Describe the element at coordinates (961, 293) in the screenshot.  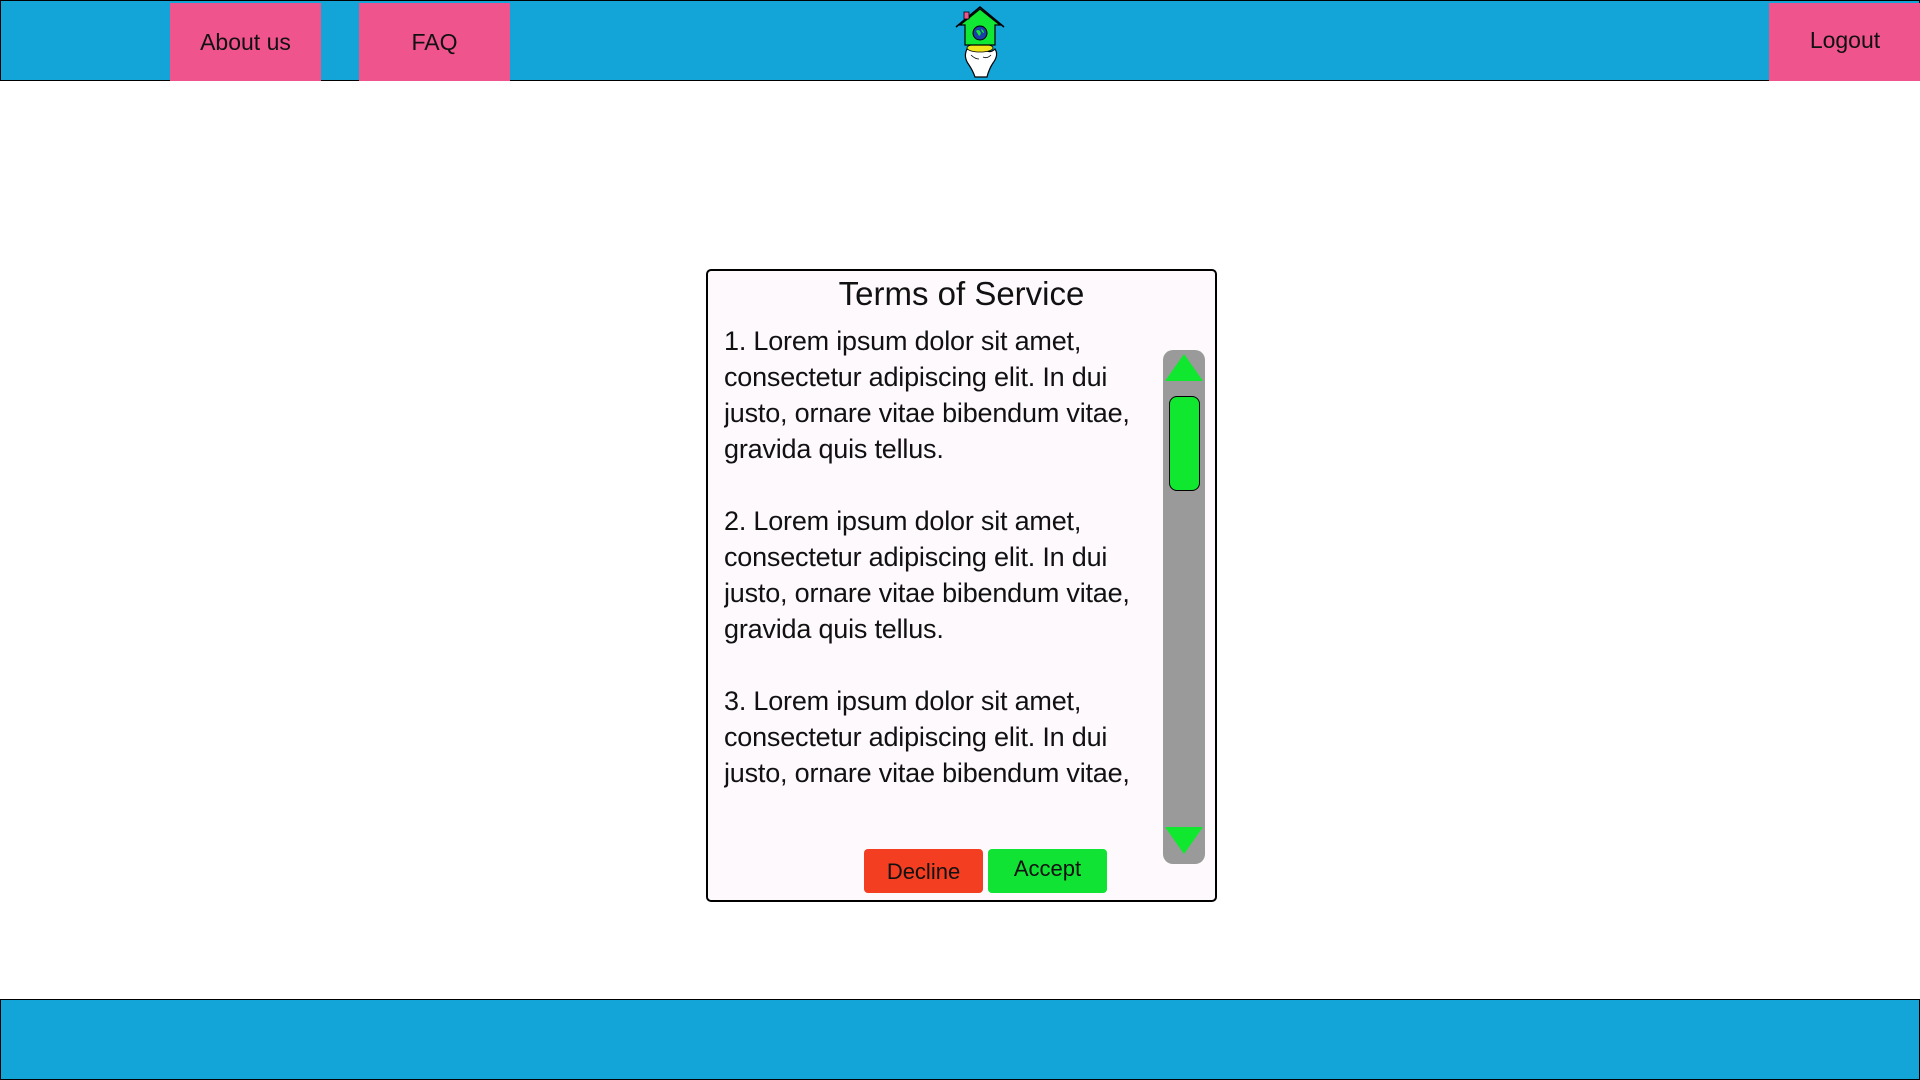
I see `modal-title: Terms of Service` at that location.